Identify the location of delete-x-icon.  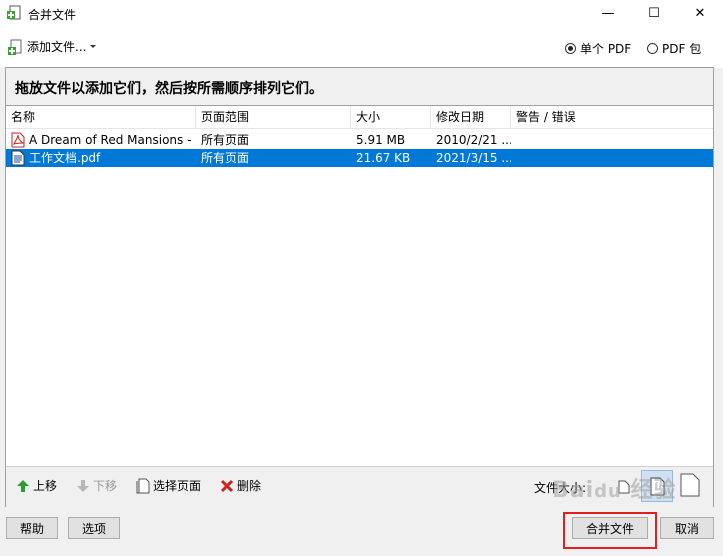
(227, 485).